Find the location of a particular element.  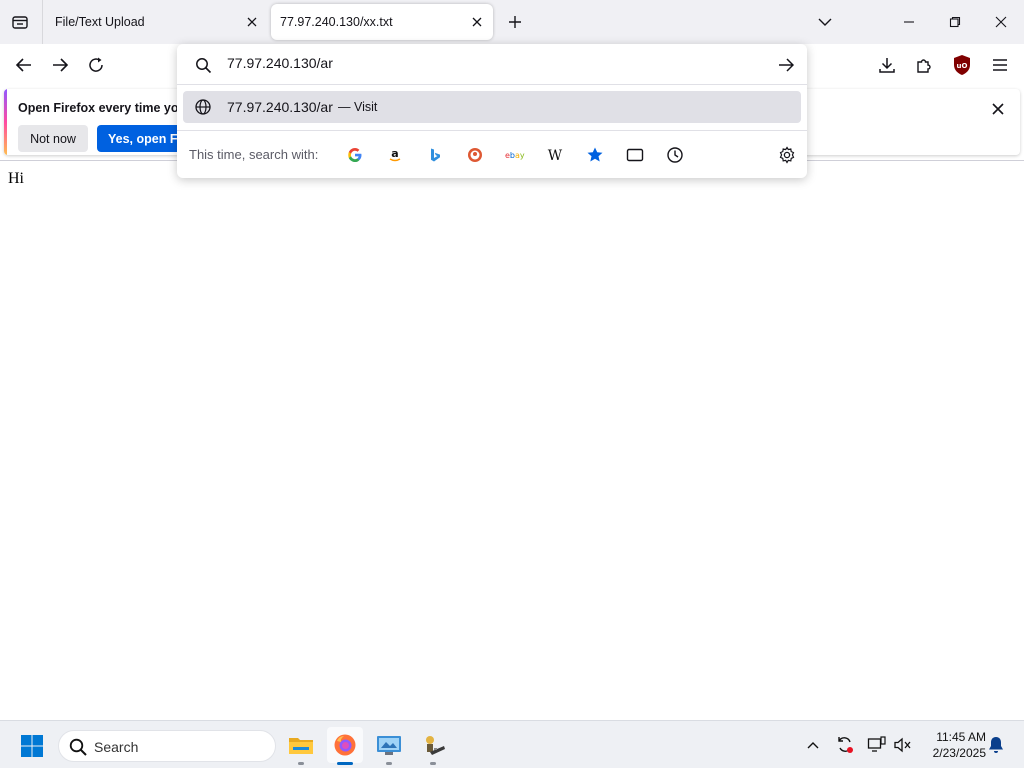

globe-icon is located at coordinates (203, 107).